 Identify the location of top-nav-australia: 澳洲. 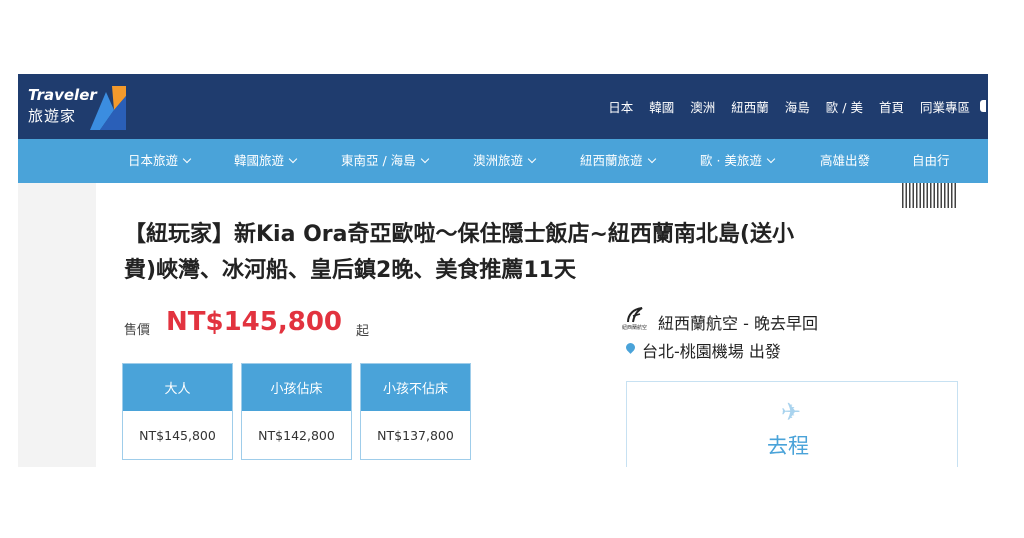
(702, 106).